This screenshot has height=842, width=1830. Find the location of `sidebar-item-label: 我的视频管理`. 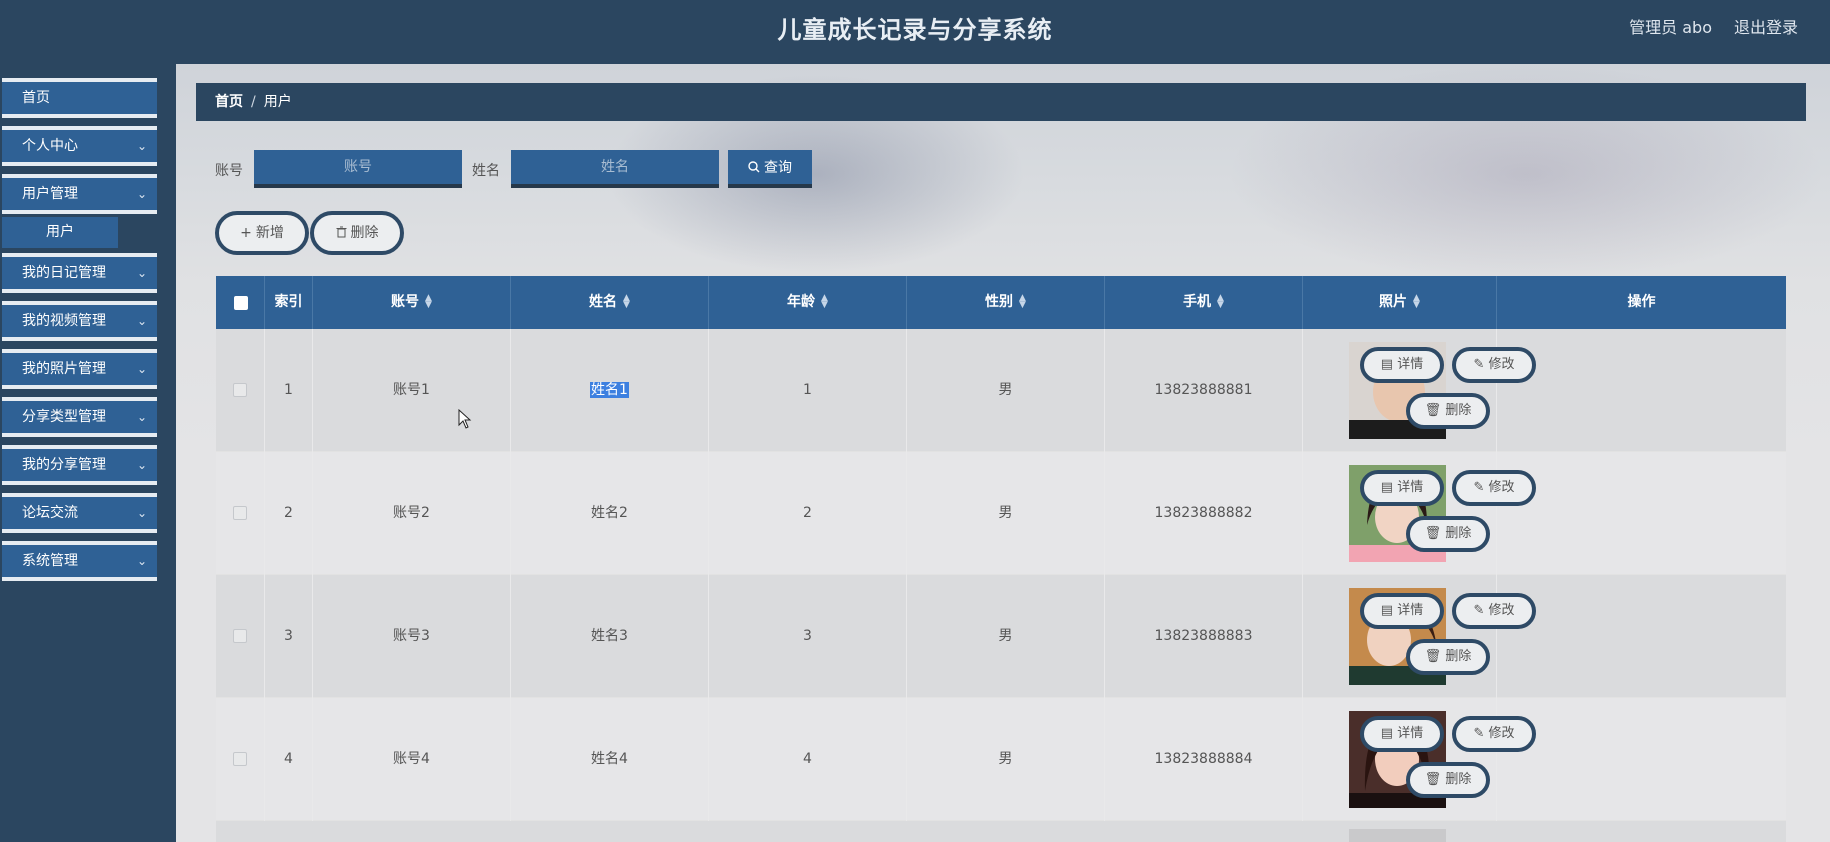

sidebar-item-label: 我的视频管理 is located at coordinates (64, 321).